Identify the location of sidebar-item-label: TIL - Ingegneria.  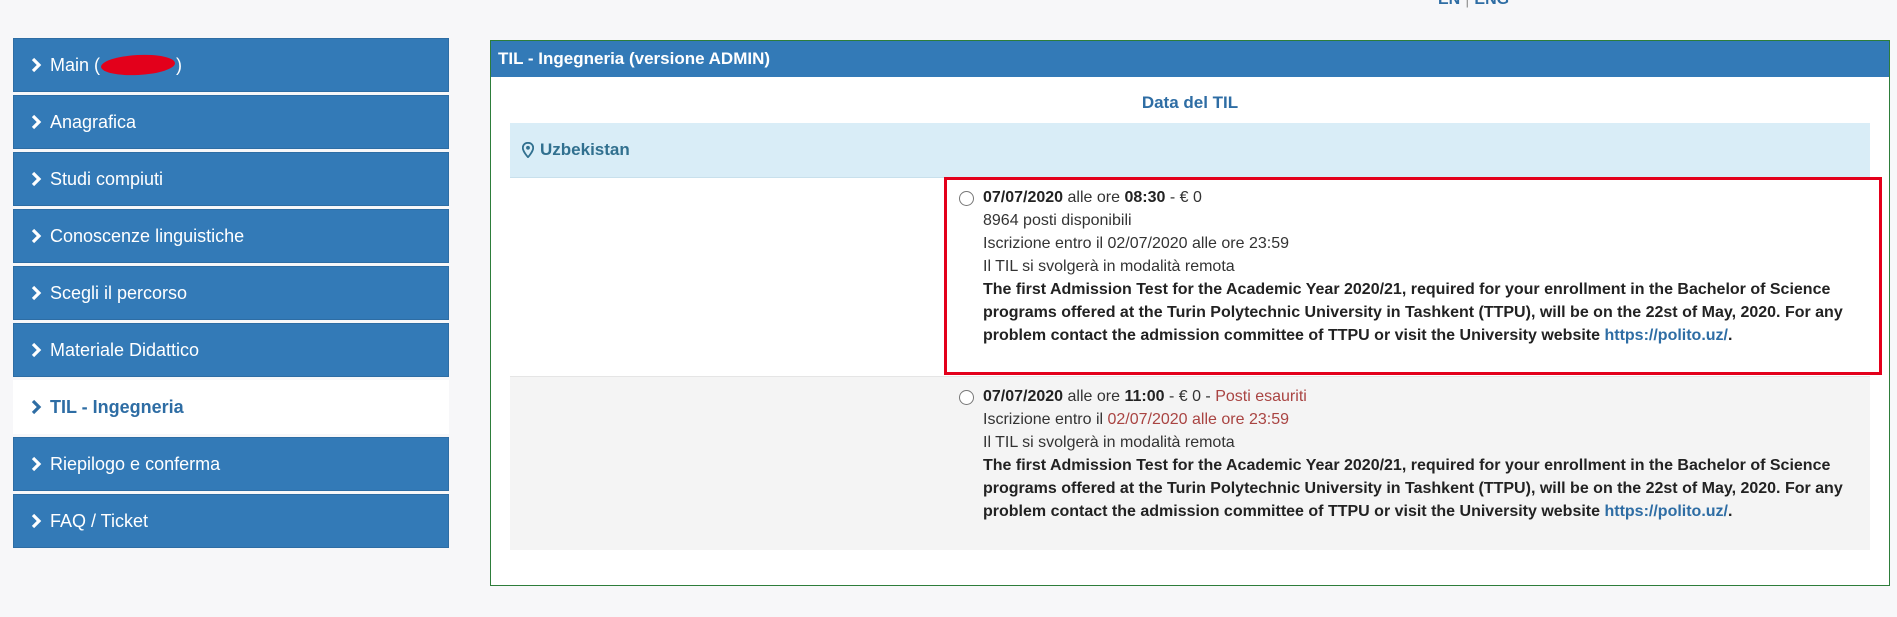
(117, 406).